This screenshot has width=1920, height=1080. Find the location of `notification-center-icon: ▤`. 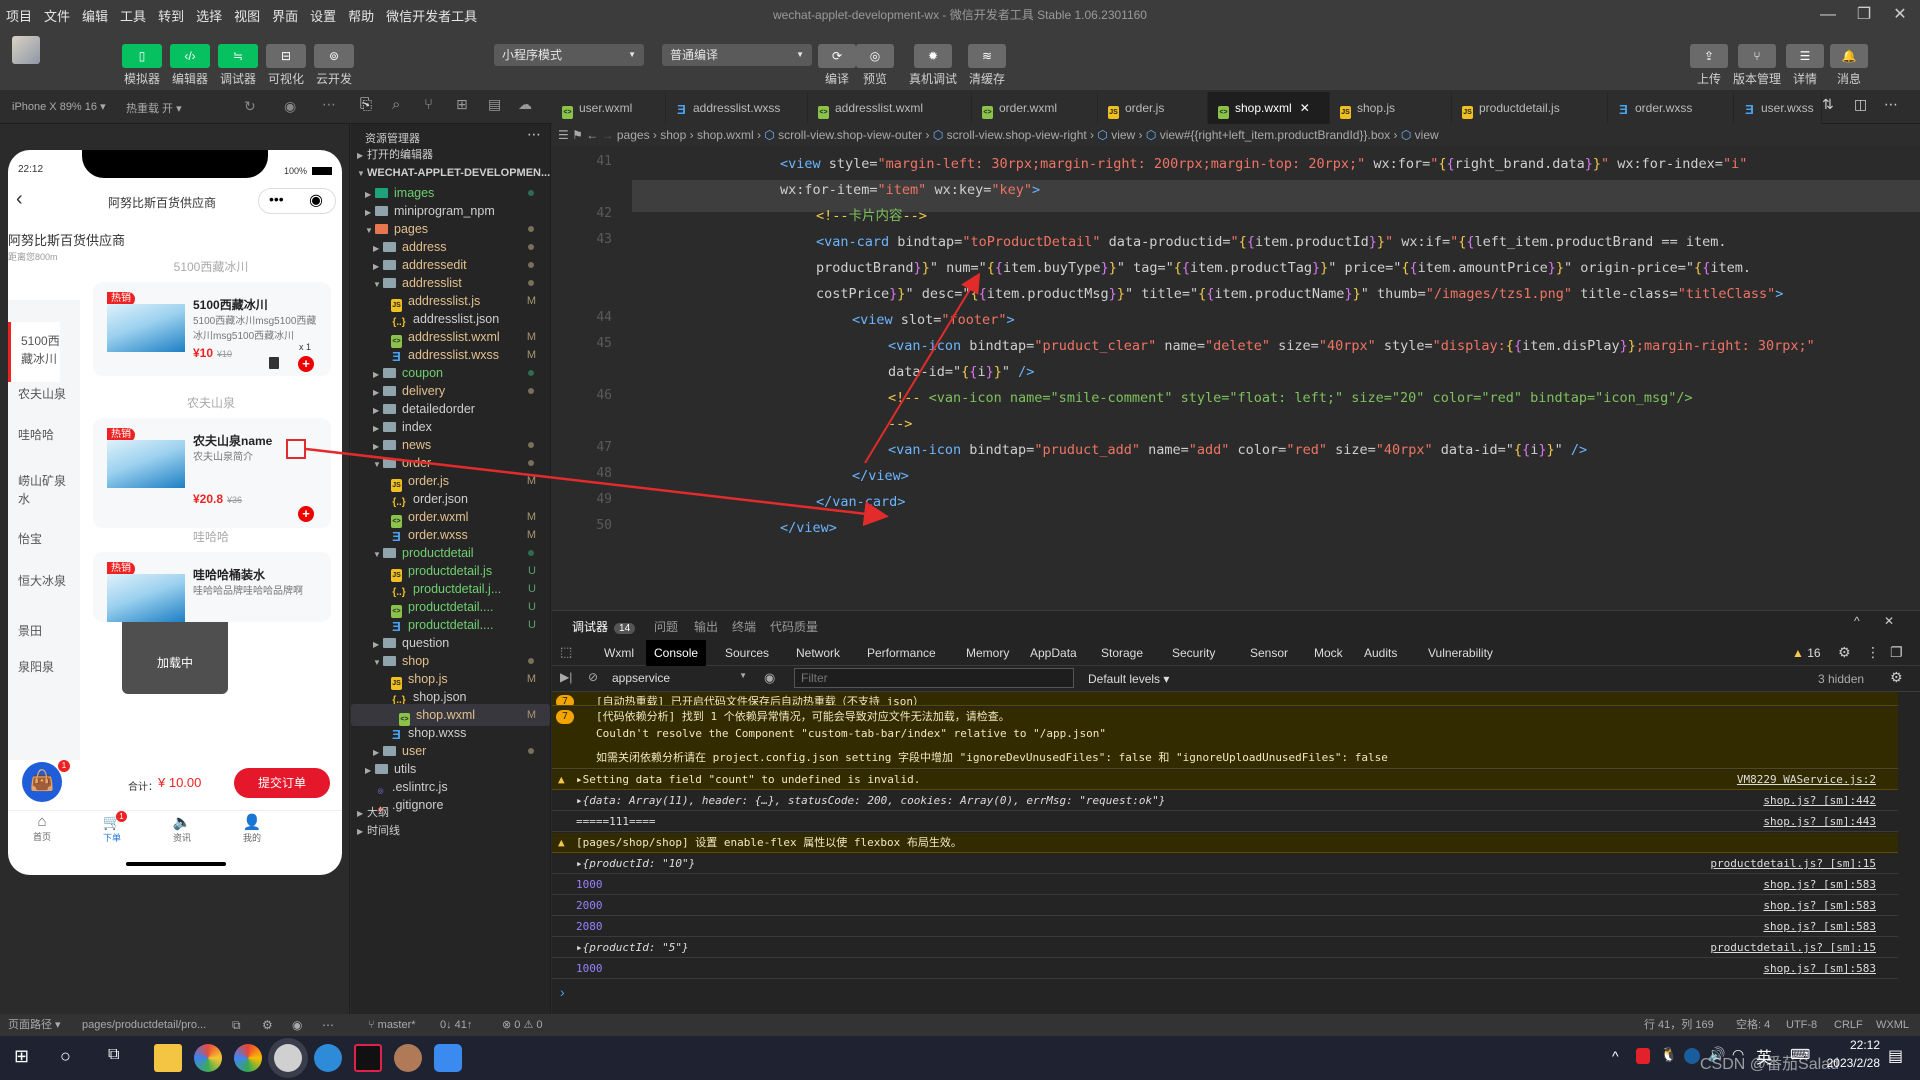

notification-center-icon: ▤ is located at coordinates (1895, 1056).